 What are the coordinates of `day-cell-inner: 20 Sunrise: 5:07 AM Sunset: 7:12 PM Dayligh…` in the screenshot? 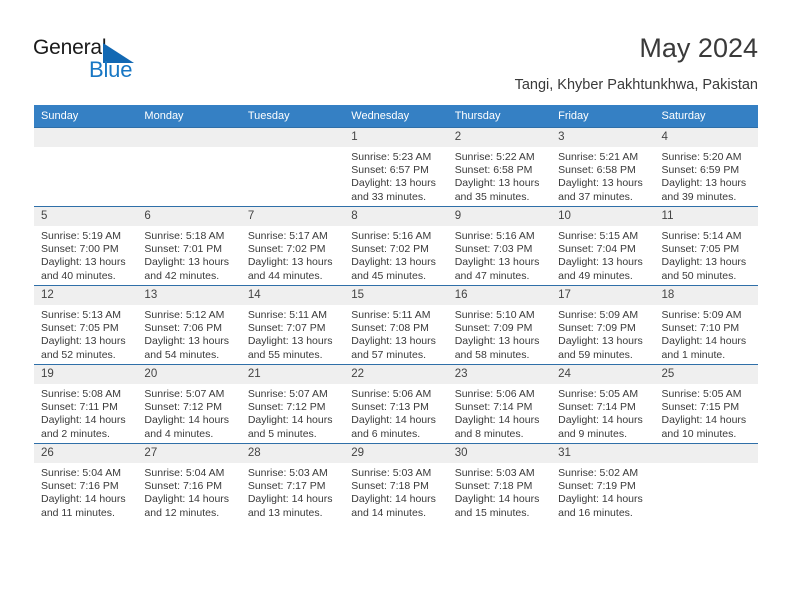 It's located at (189, 404).